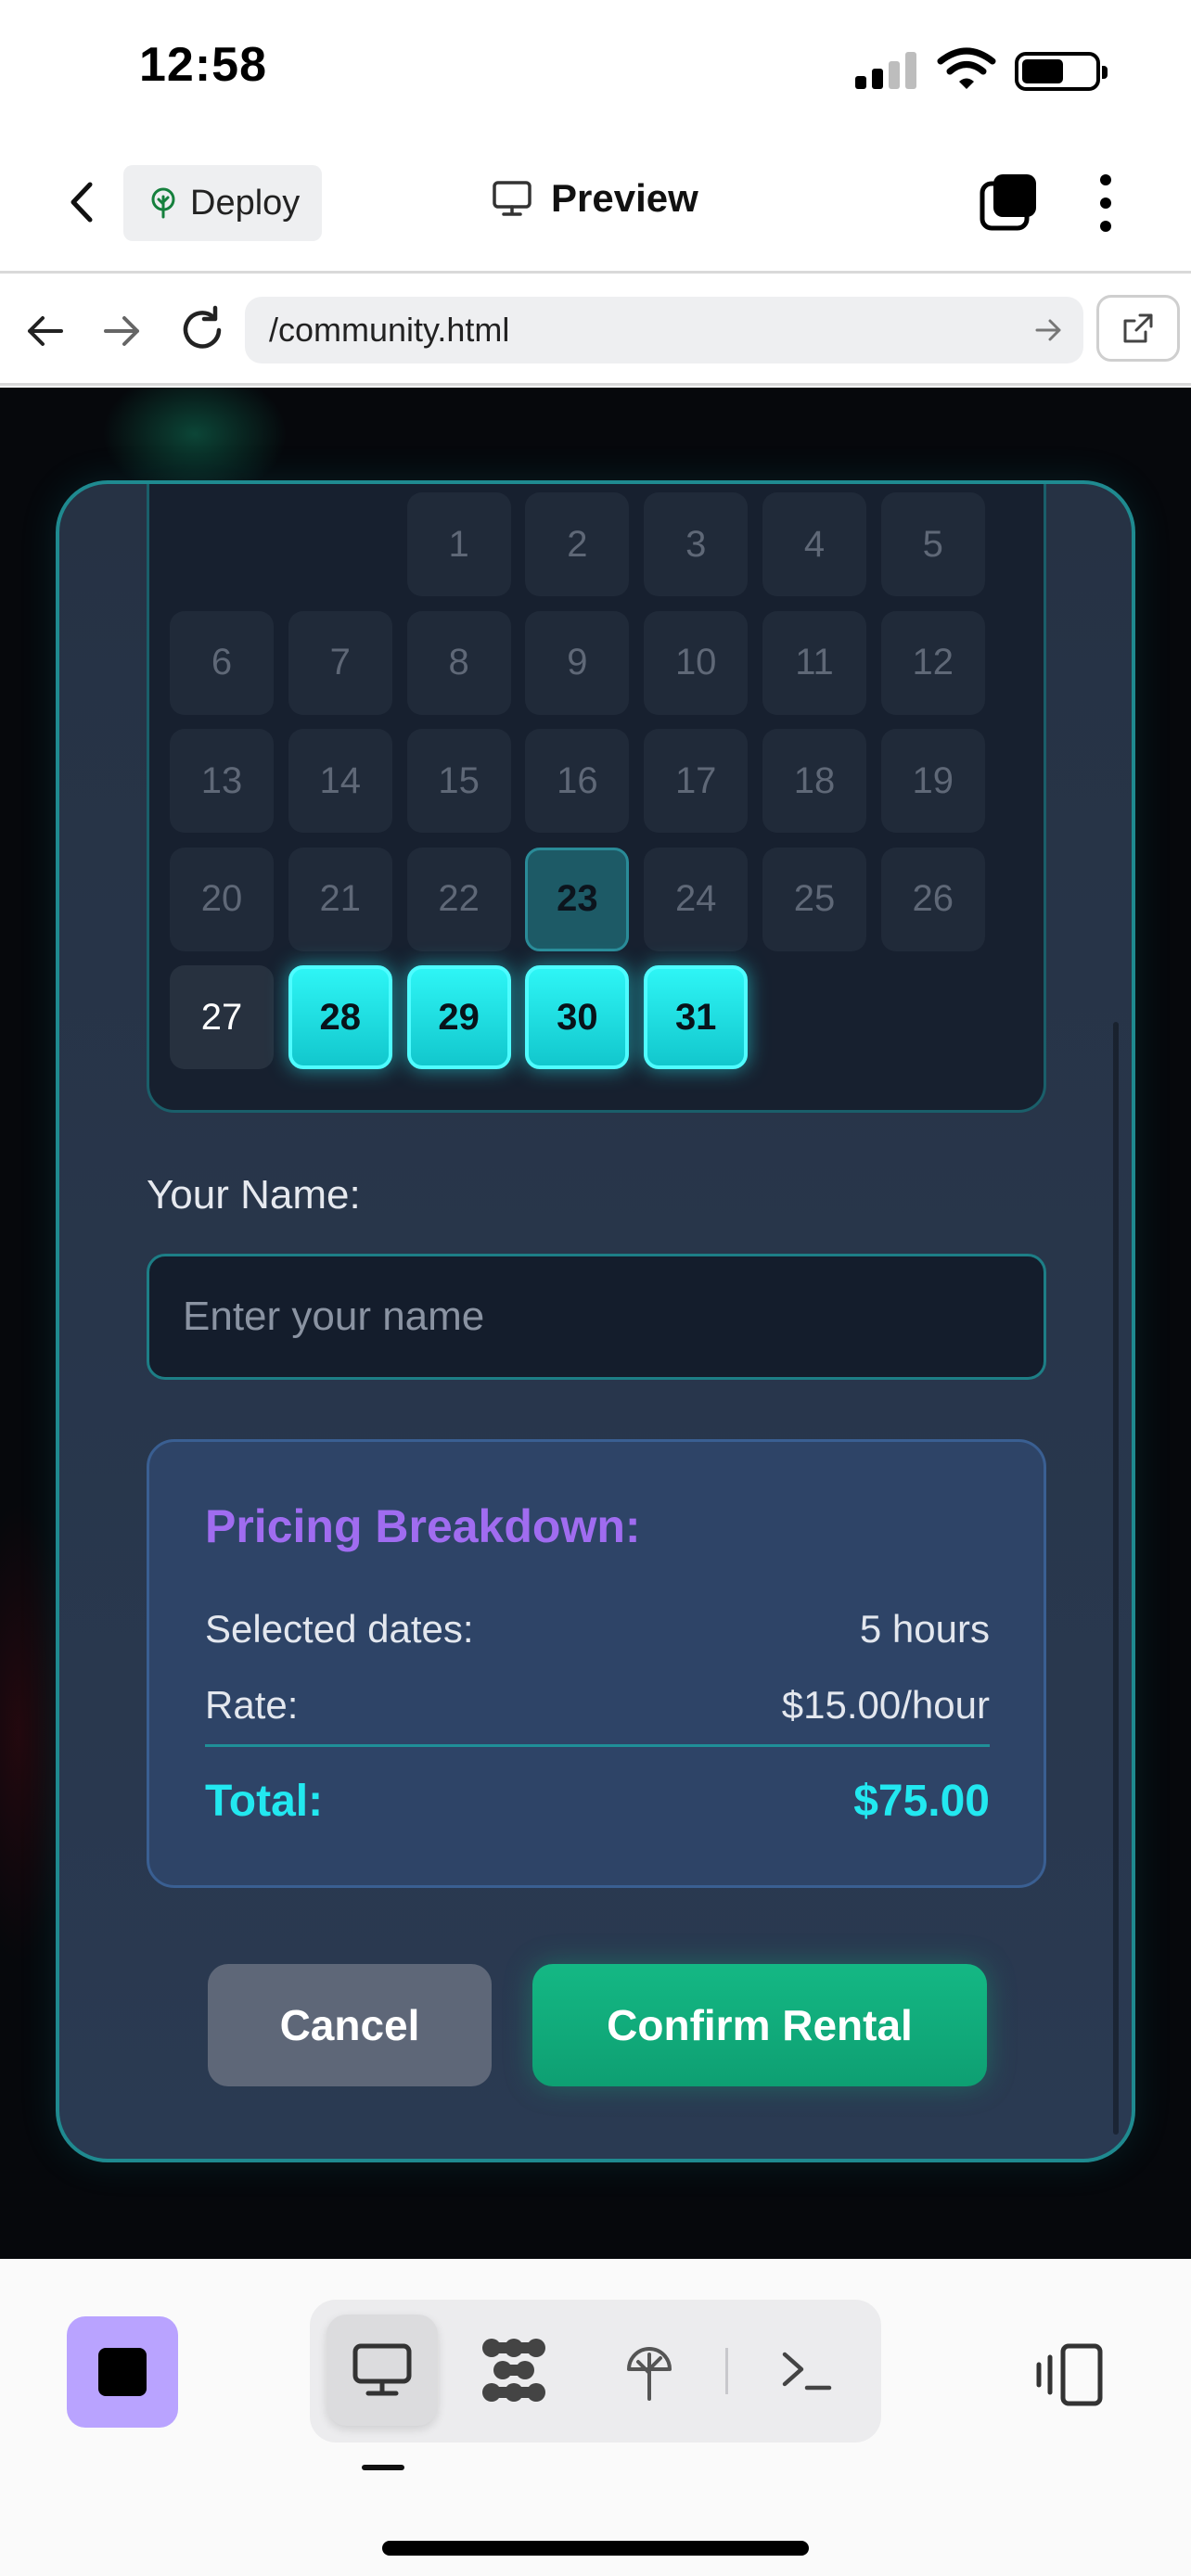 Image resolution: width=1191 pixels, height=2576 pixels. What do you see at coordinates (222, 1017) in the screenshot?
I see `calendar-day: 27` at bounding box center [222, 1017].